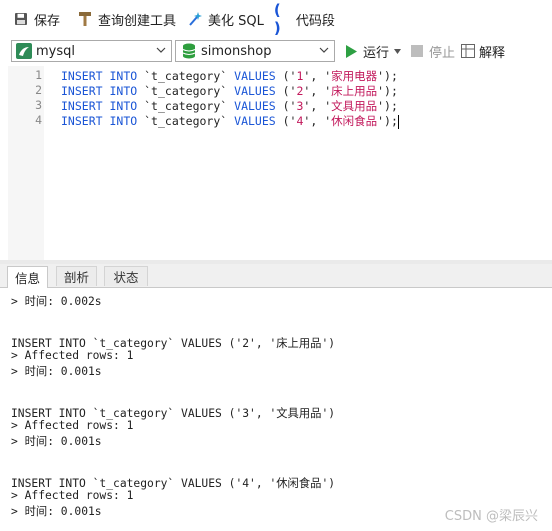  What do you see at coordinates (398, 51) in the screenshot?
I see `caret-down-icon` at bounding box center [398, 51].